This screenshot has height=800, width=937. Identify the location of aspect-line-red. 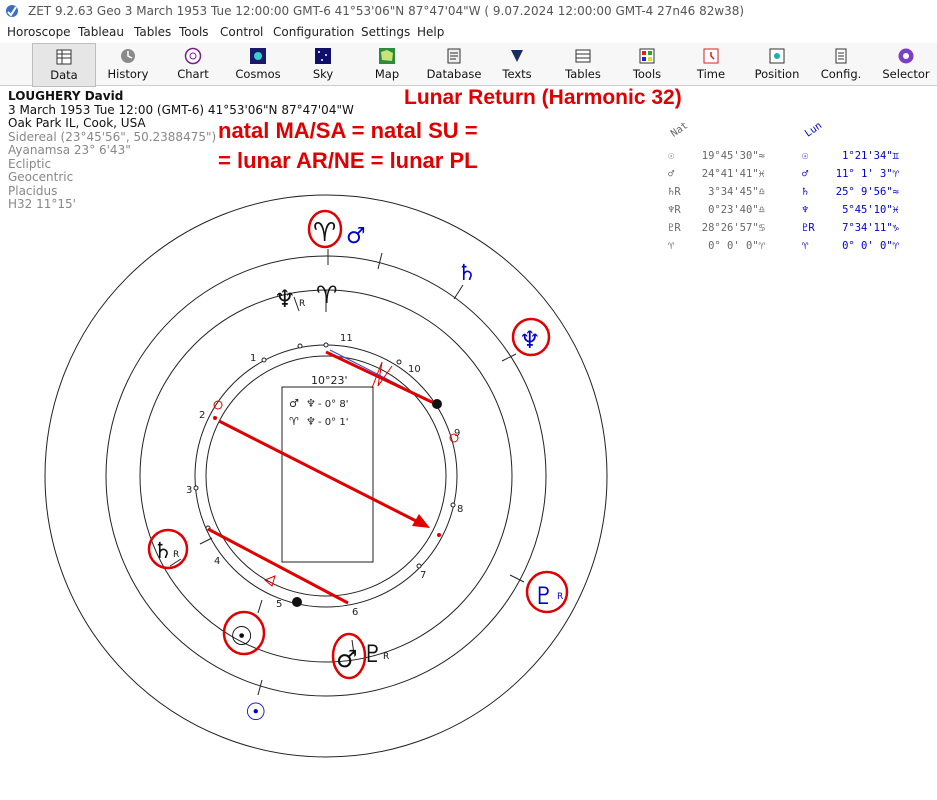
(278, 566).